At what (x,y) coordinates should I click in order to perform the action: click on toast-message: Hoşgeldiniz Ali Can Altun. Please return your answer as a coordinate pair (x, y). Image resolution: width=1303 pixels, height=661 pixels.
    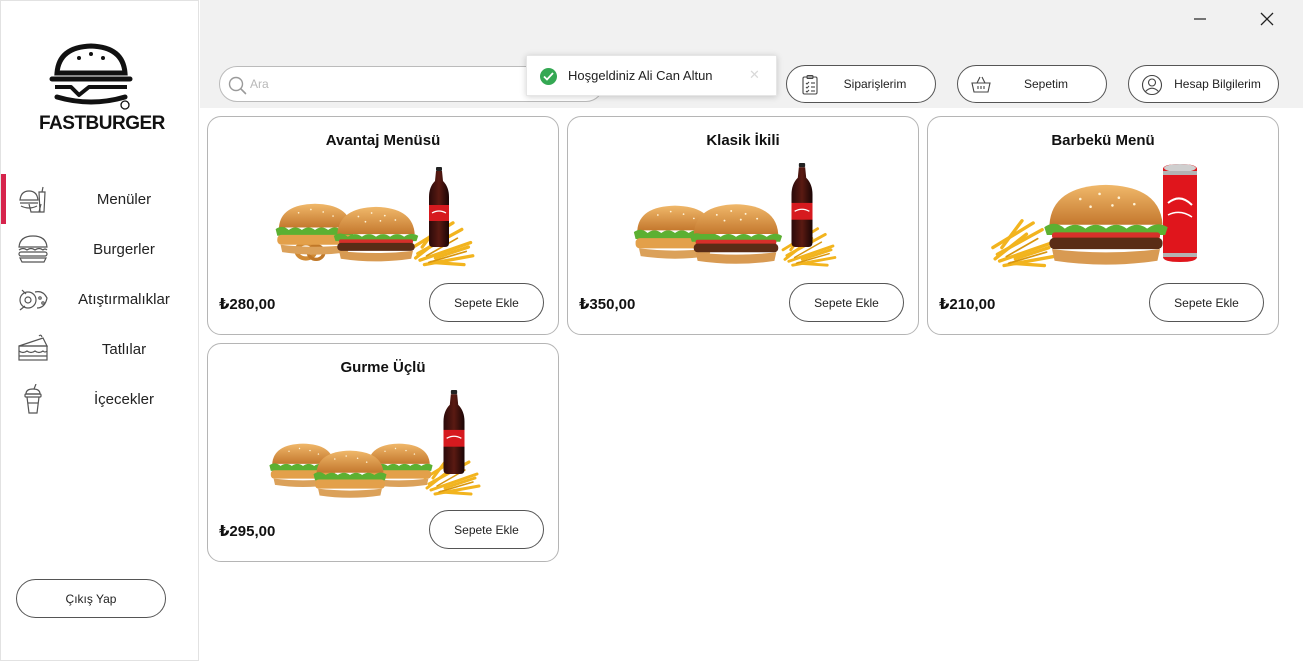
    Looking at the image, I should click on (640, 75).